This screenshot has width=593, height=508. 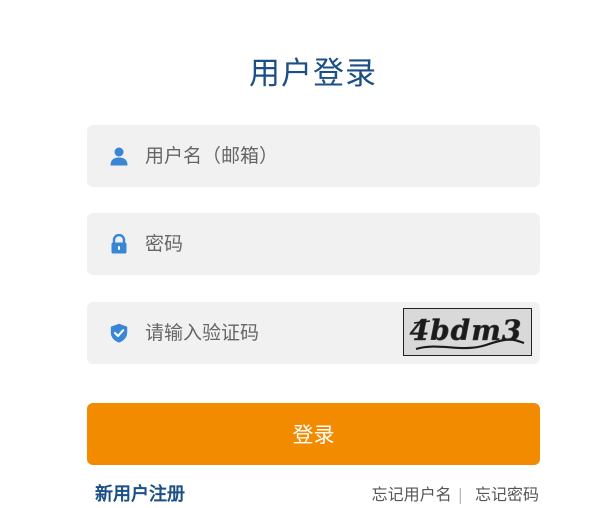 I want to click on captcha-image: 4bdm3, so click(x=467, y=332).